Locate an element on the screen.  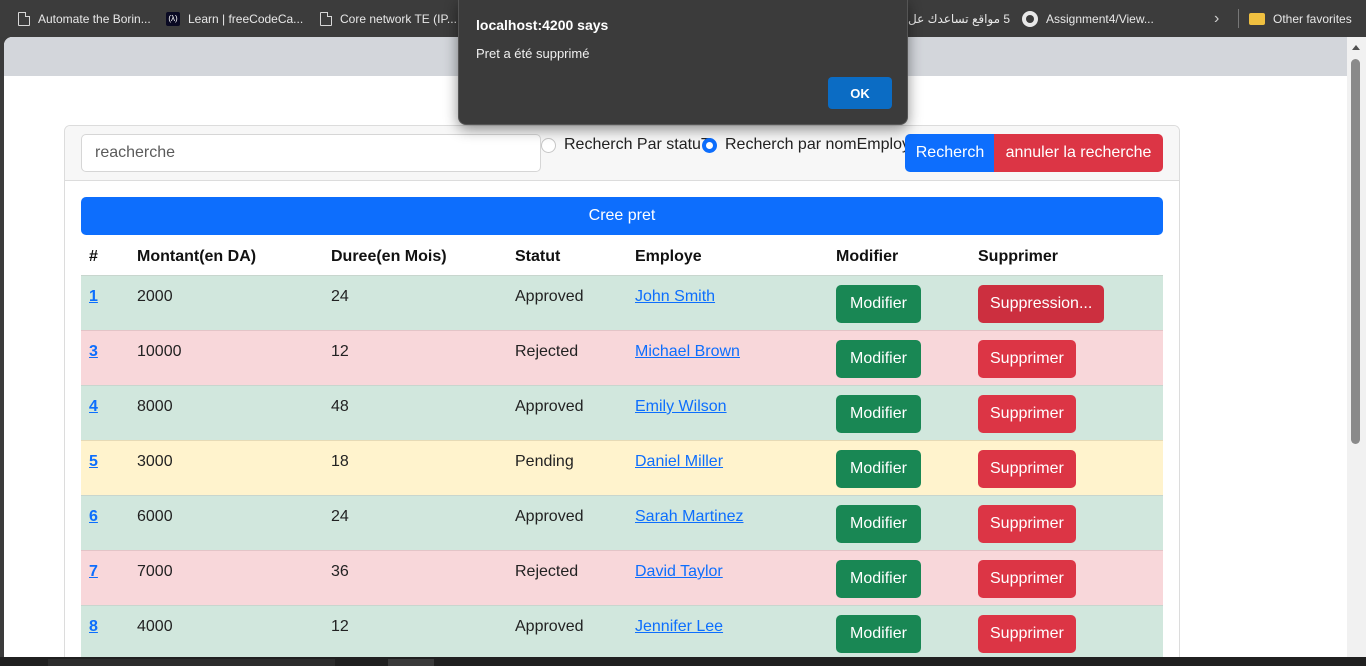
column-header-employe: Employe is located at coordinates (668, 256).